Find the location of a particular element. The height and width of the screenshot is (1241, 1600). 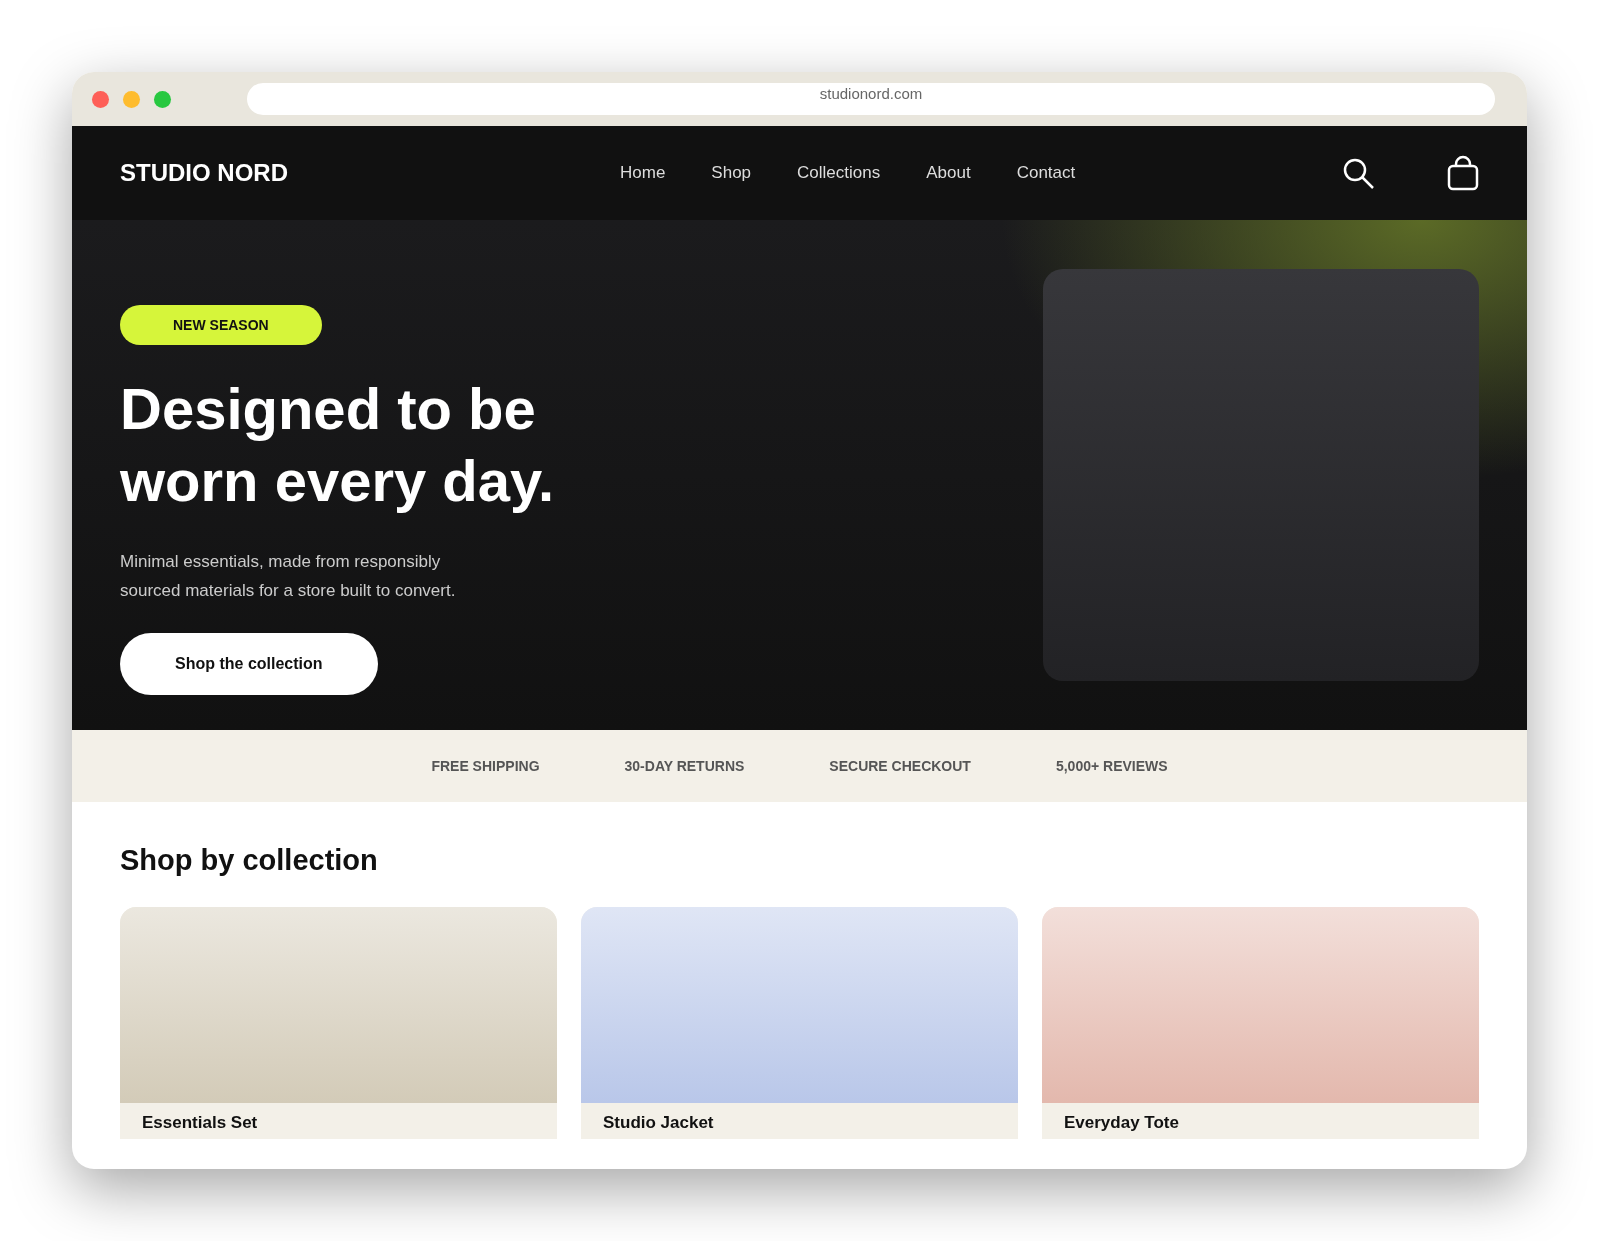

search-icon is located at coordinates (1358, 173).